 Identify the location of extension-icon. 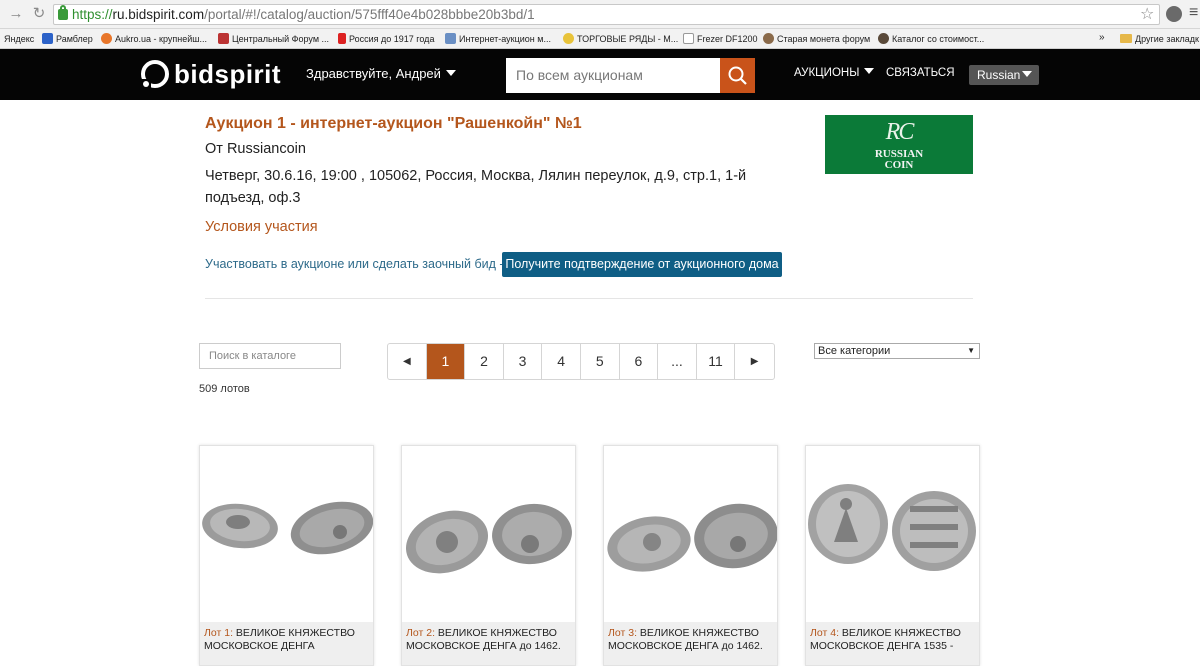
(1174, 14).